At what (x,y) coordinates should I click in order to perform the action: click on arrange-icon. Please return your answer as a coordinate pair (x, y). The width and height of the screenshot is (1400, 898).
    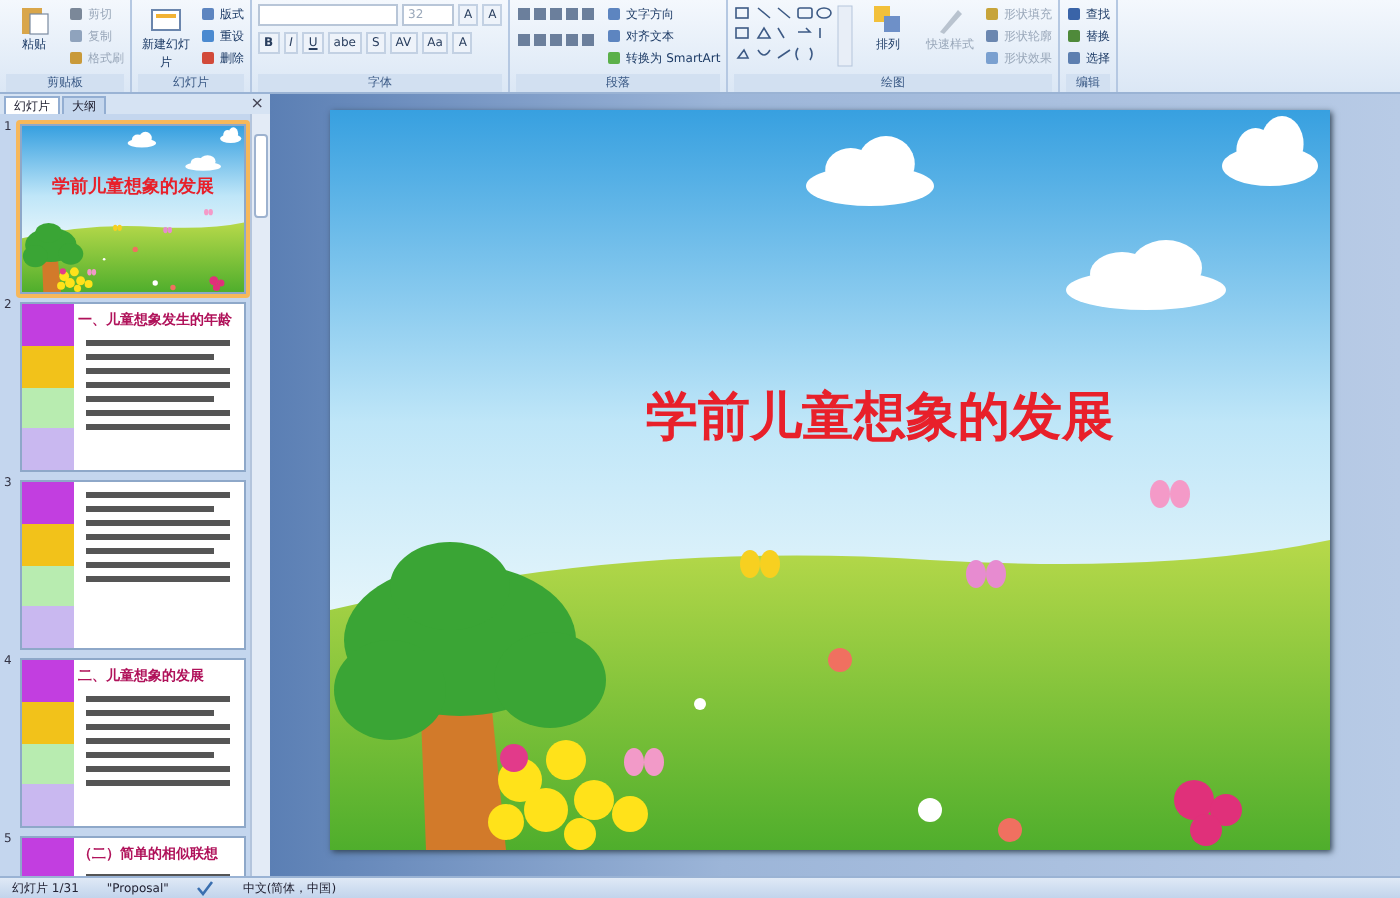
    Looking at the image, I should click on (888, 20).